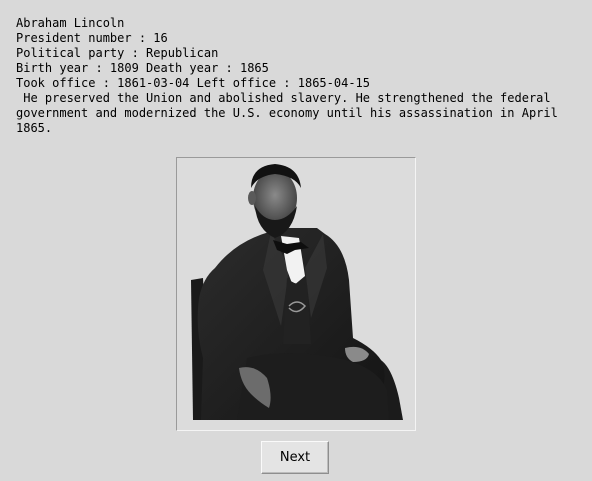 The width and height of the screenshot is (592, 481). I want to click on president-number: President number : 16, so click(92, 38).